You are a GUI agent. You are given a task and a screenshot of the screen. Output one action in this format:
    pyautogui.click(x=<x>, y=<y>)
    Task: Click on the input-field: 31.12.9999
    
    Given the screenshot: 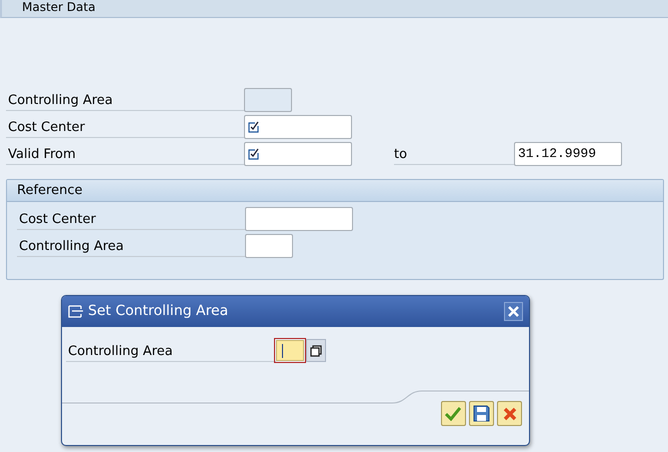 What is the action you would take?
    pyautogui.click(x=568, y=154)
    